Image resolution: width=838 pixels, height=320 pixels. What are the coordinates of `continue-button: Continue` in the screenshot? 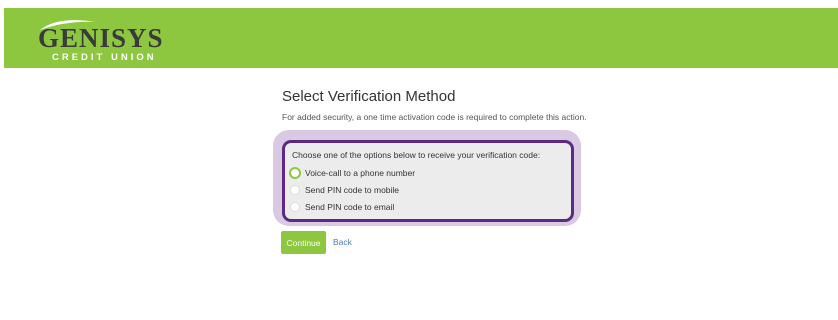 It's located at (303, 242).